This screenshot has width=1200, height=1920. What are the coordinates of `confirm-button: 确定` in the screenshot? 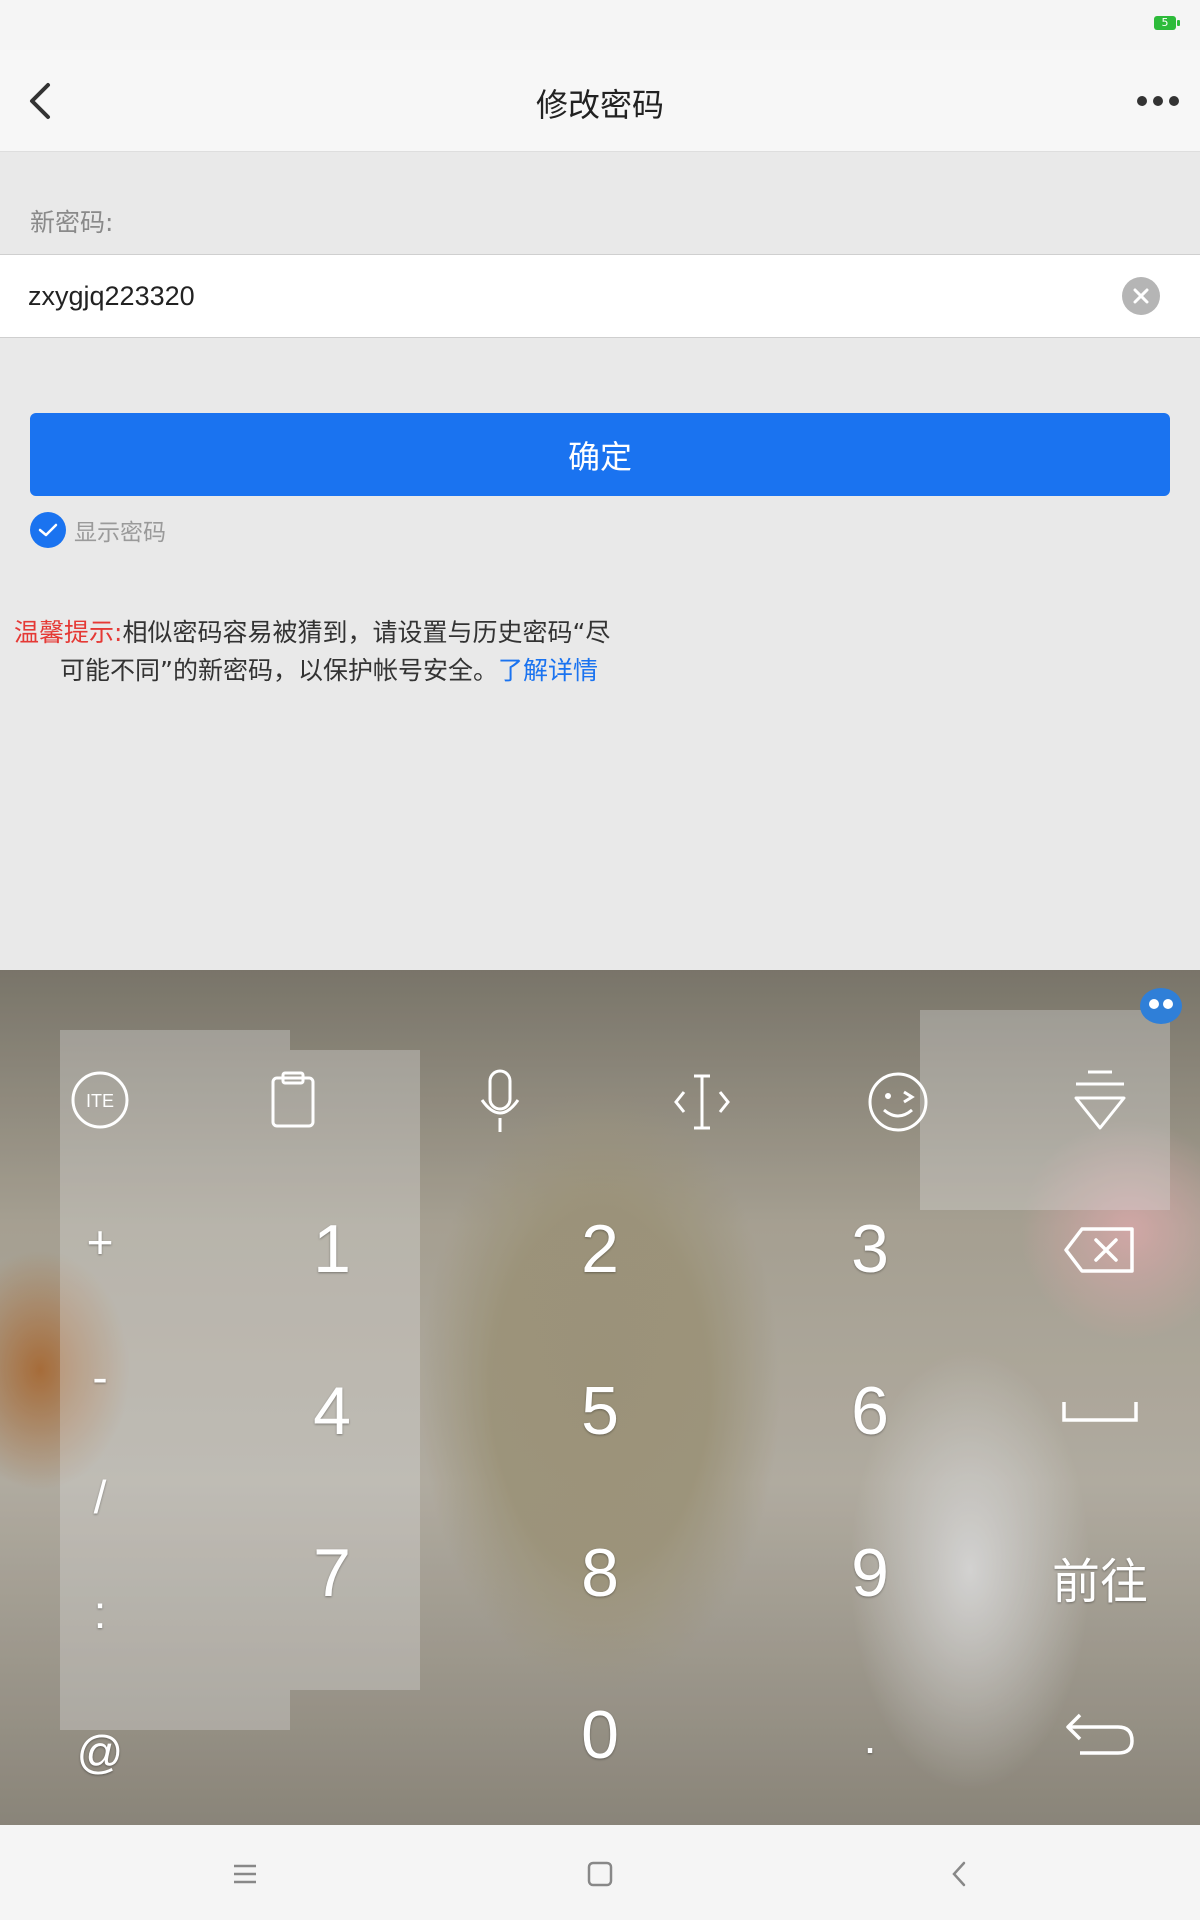 It's located at (600, 454).